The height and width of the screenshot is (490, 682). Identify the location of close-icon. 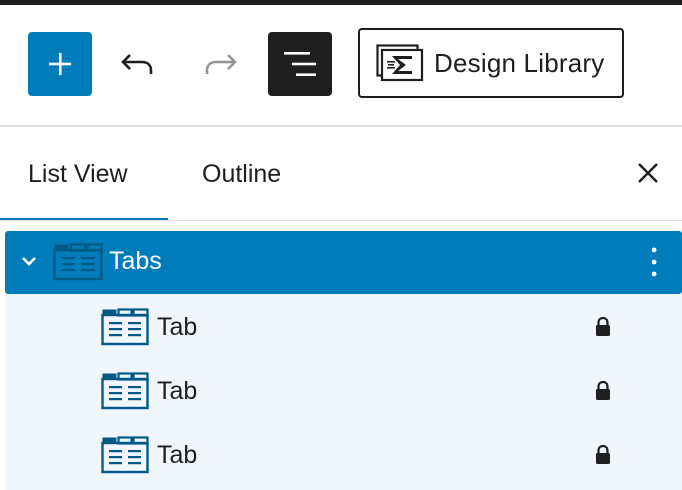
(648, 173).